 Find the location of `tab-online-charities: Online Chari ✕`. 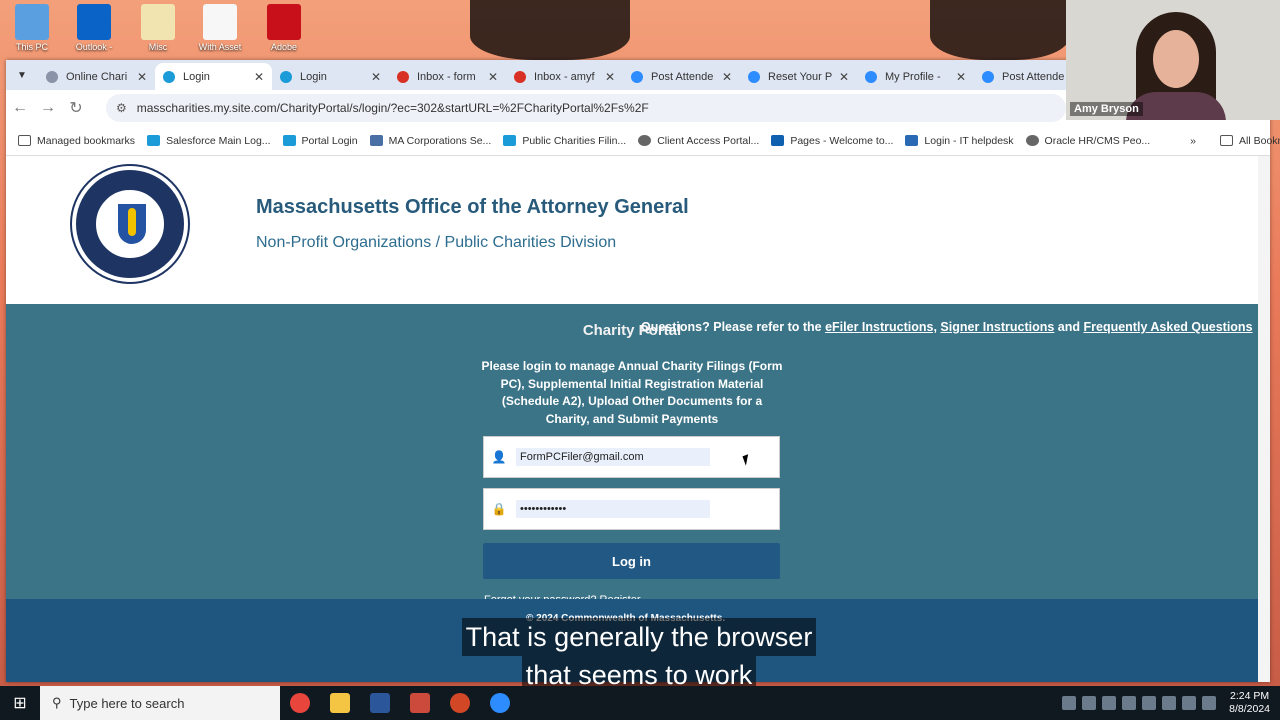

tab-online-charities: Online Chari ✕ is located at coordinates (96, 76).